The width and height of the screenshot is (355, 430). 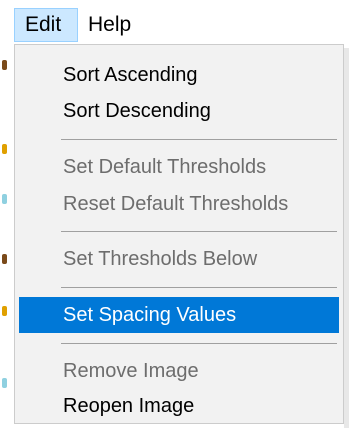 I want to click on menu-help: Help, so click(x=113, y=25).